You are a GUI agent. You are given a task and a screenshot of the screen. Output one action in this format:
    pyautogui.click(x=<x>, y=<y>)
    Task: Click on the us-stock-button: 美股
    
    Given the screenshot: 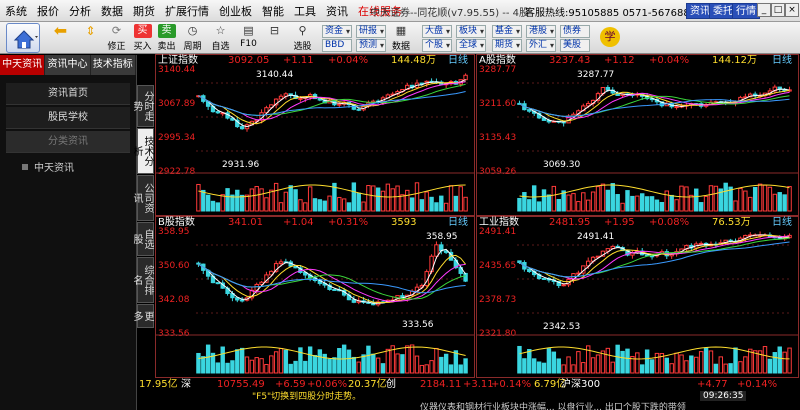 What is the action you would take?
    pyautogui.click(x=575, y=45)
    